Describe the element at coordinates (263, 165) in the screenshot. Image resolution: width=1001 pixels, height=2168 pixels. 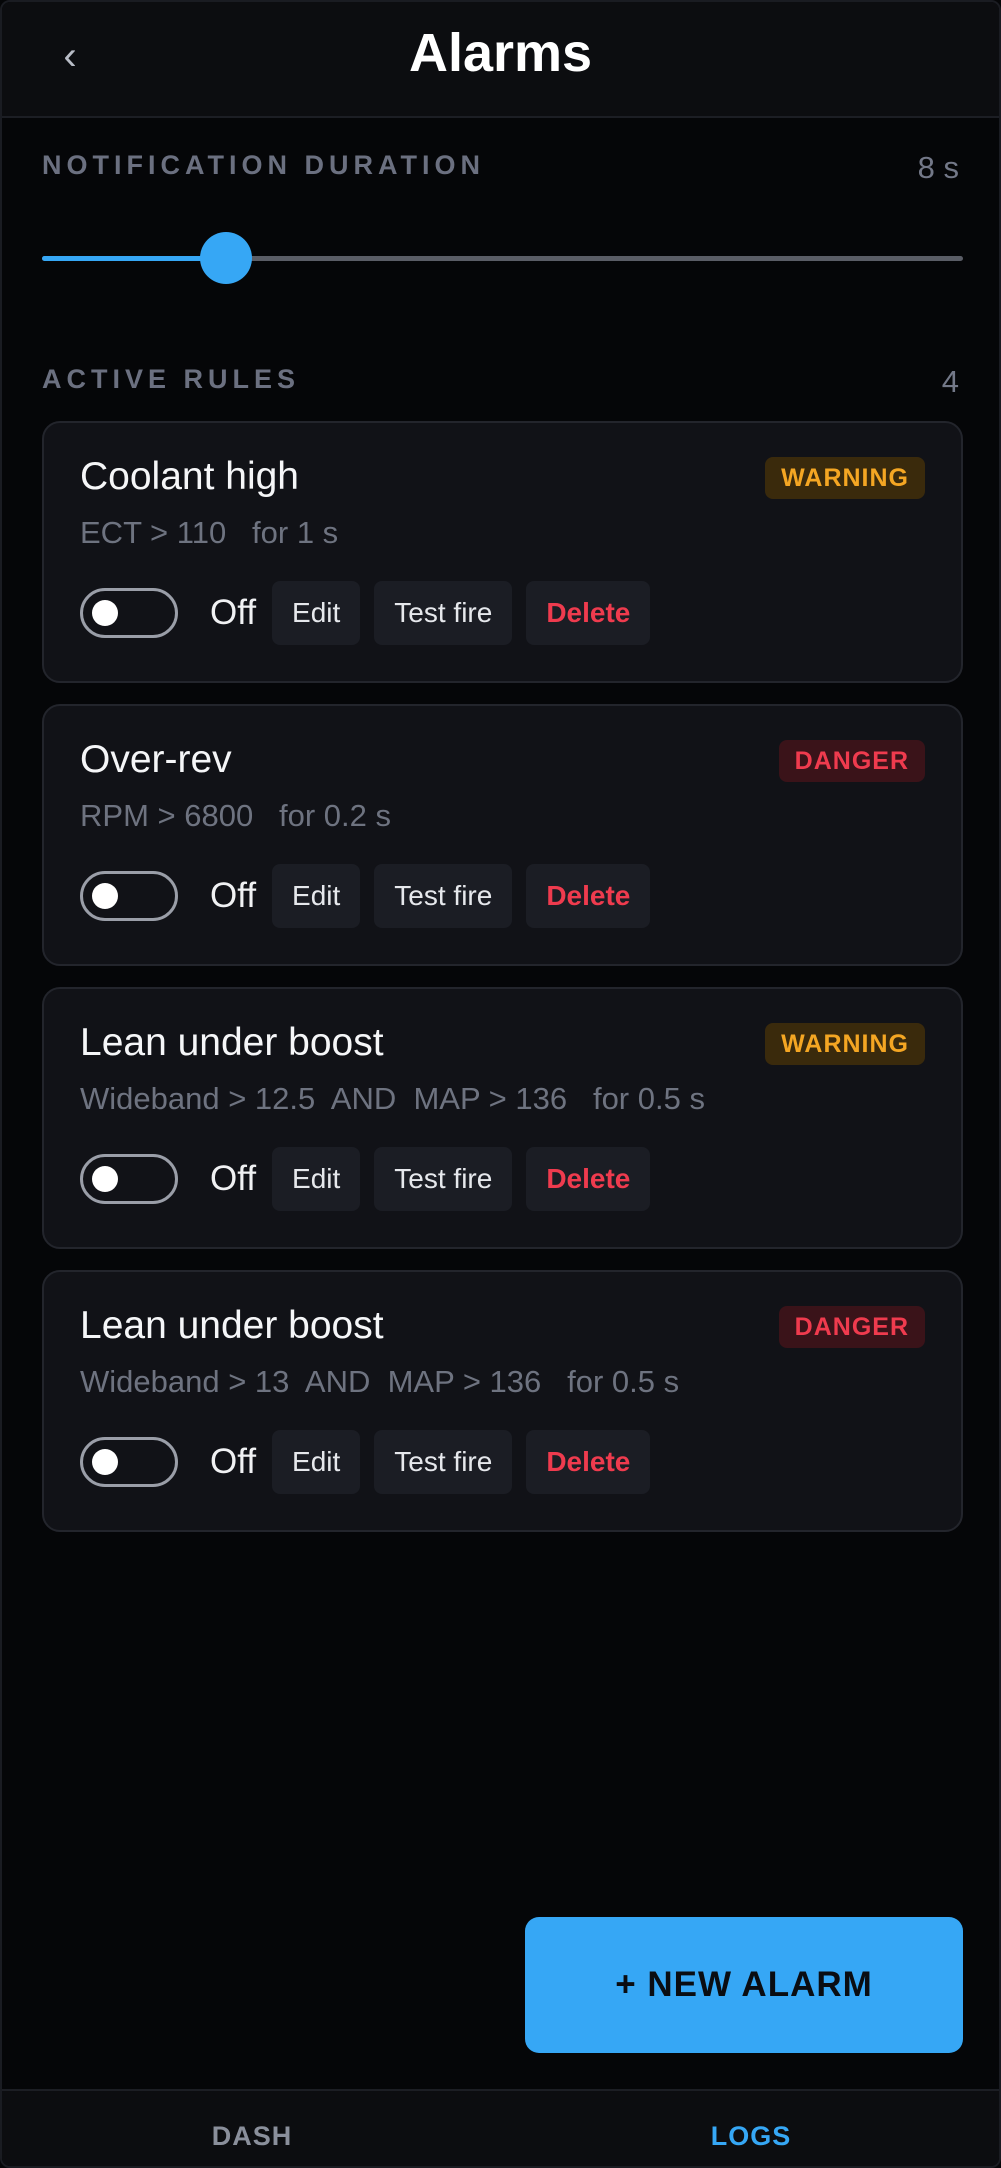
I see `notification-duration-label: NOTIFICATION DURATION` at that location.